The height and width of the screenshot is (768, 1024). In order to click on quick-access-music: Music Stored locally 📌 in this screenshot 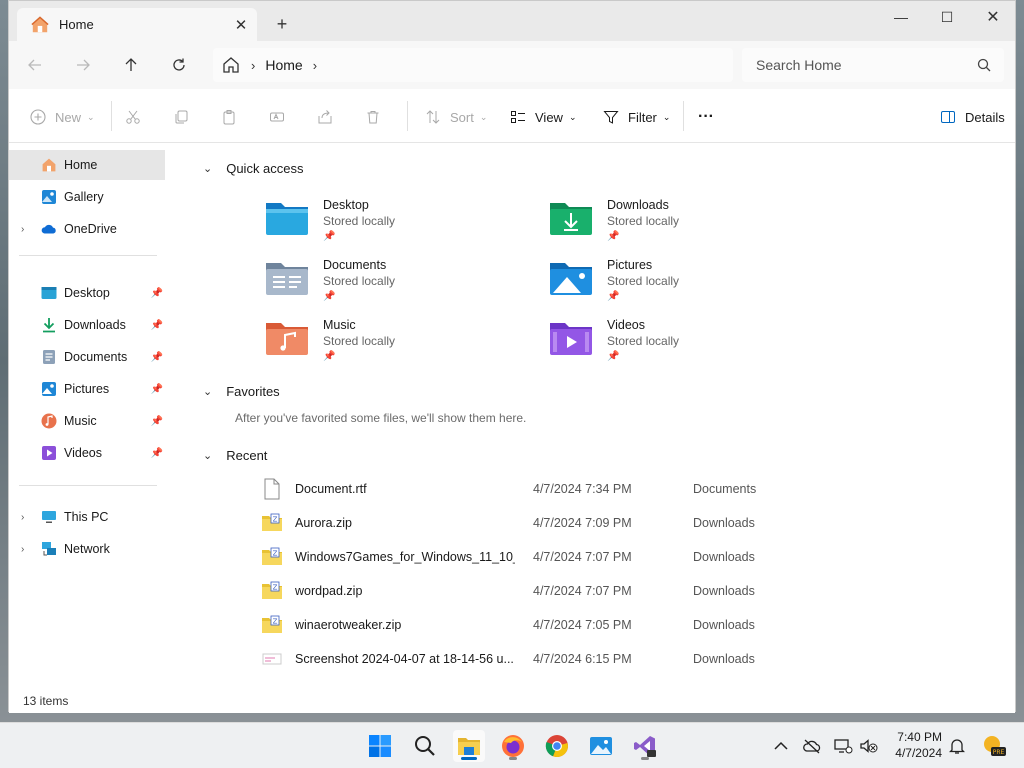, I will do `click(395, 345)`.